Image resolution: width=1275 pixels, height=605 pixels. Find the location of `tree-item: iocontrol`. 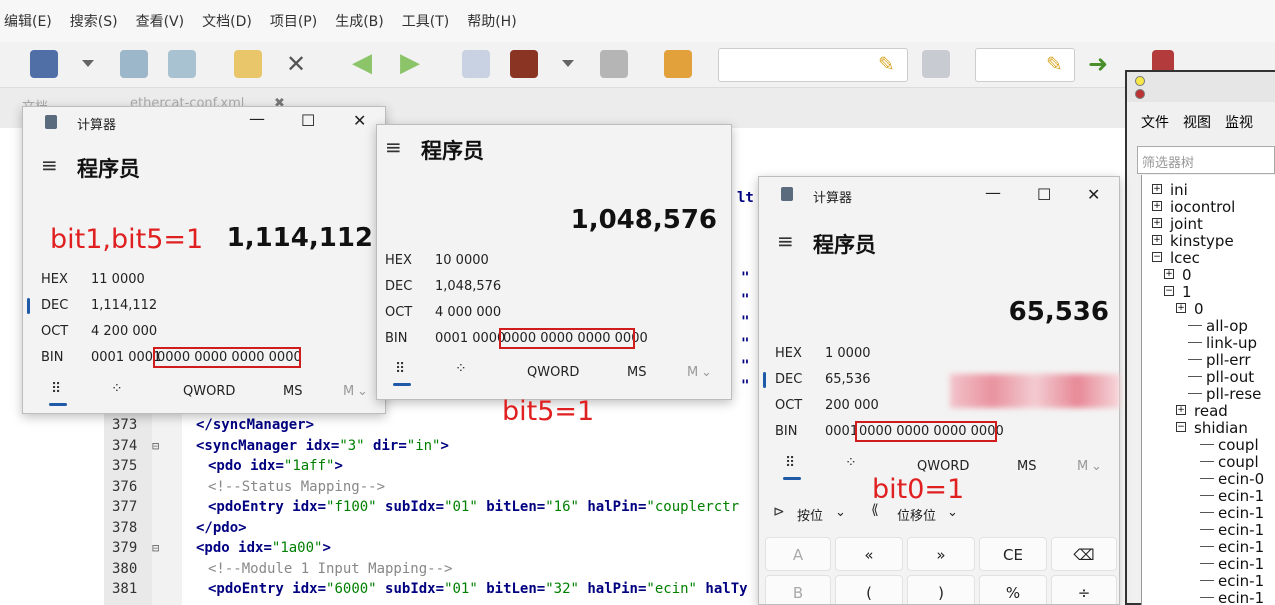

tree-item: iocontrol is located at coordinates (1202, 207).